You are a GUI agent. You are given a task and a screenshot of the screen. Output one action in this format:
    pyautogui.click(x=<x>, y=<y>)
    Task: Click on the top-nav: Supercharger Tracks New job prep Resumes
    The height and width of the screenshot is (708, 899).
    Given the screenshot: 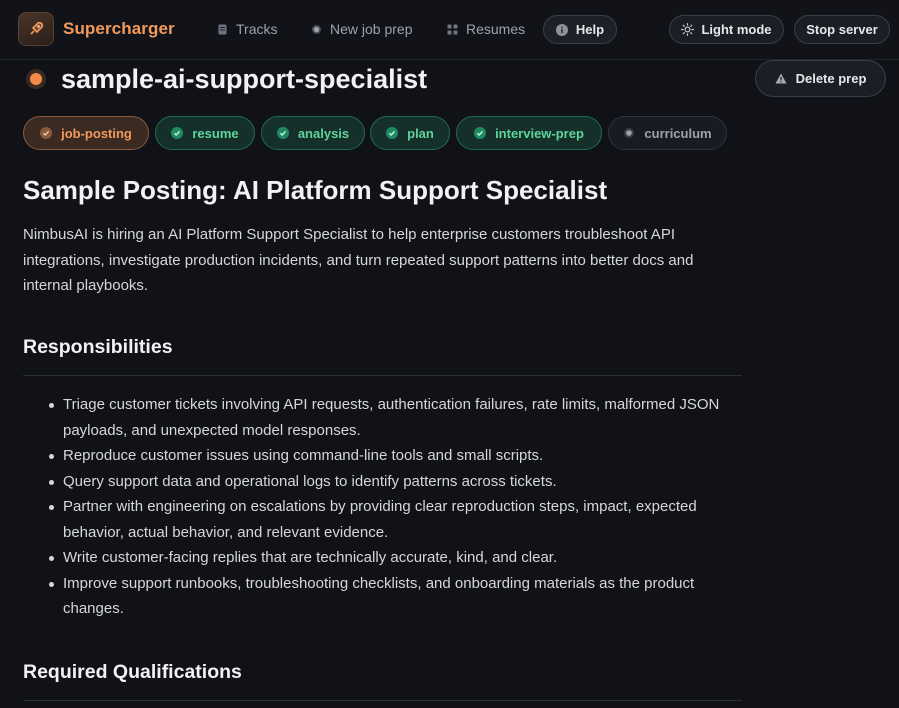 What is the action you would take?
    pyautogui.click(x=449, y=30)
    